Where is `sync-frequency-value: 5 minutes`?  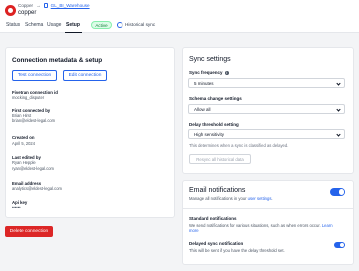
sync-frequency-value: 5 minutes is located at coordinates (204, 84).